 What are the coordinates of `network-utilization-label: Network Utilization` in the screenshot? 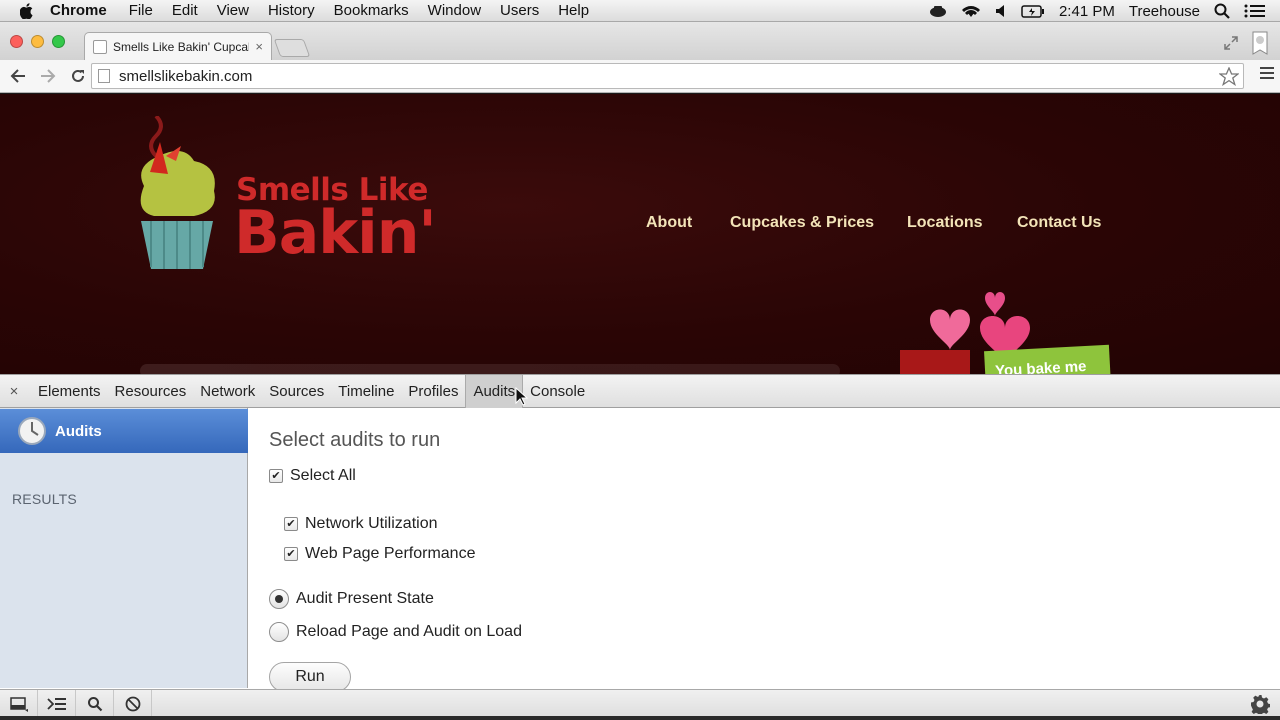 It's located at (371, 523).